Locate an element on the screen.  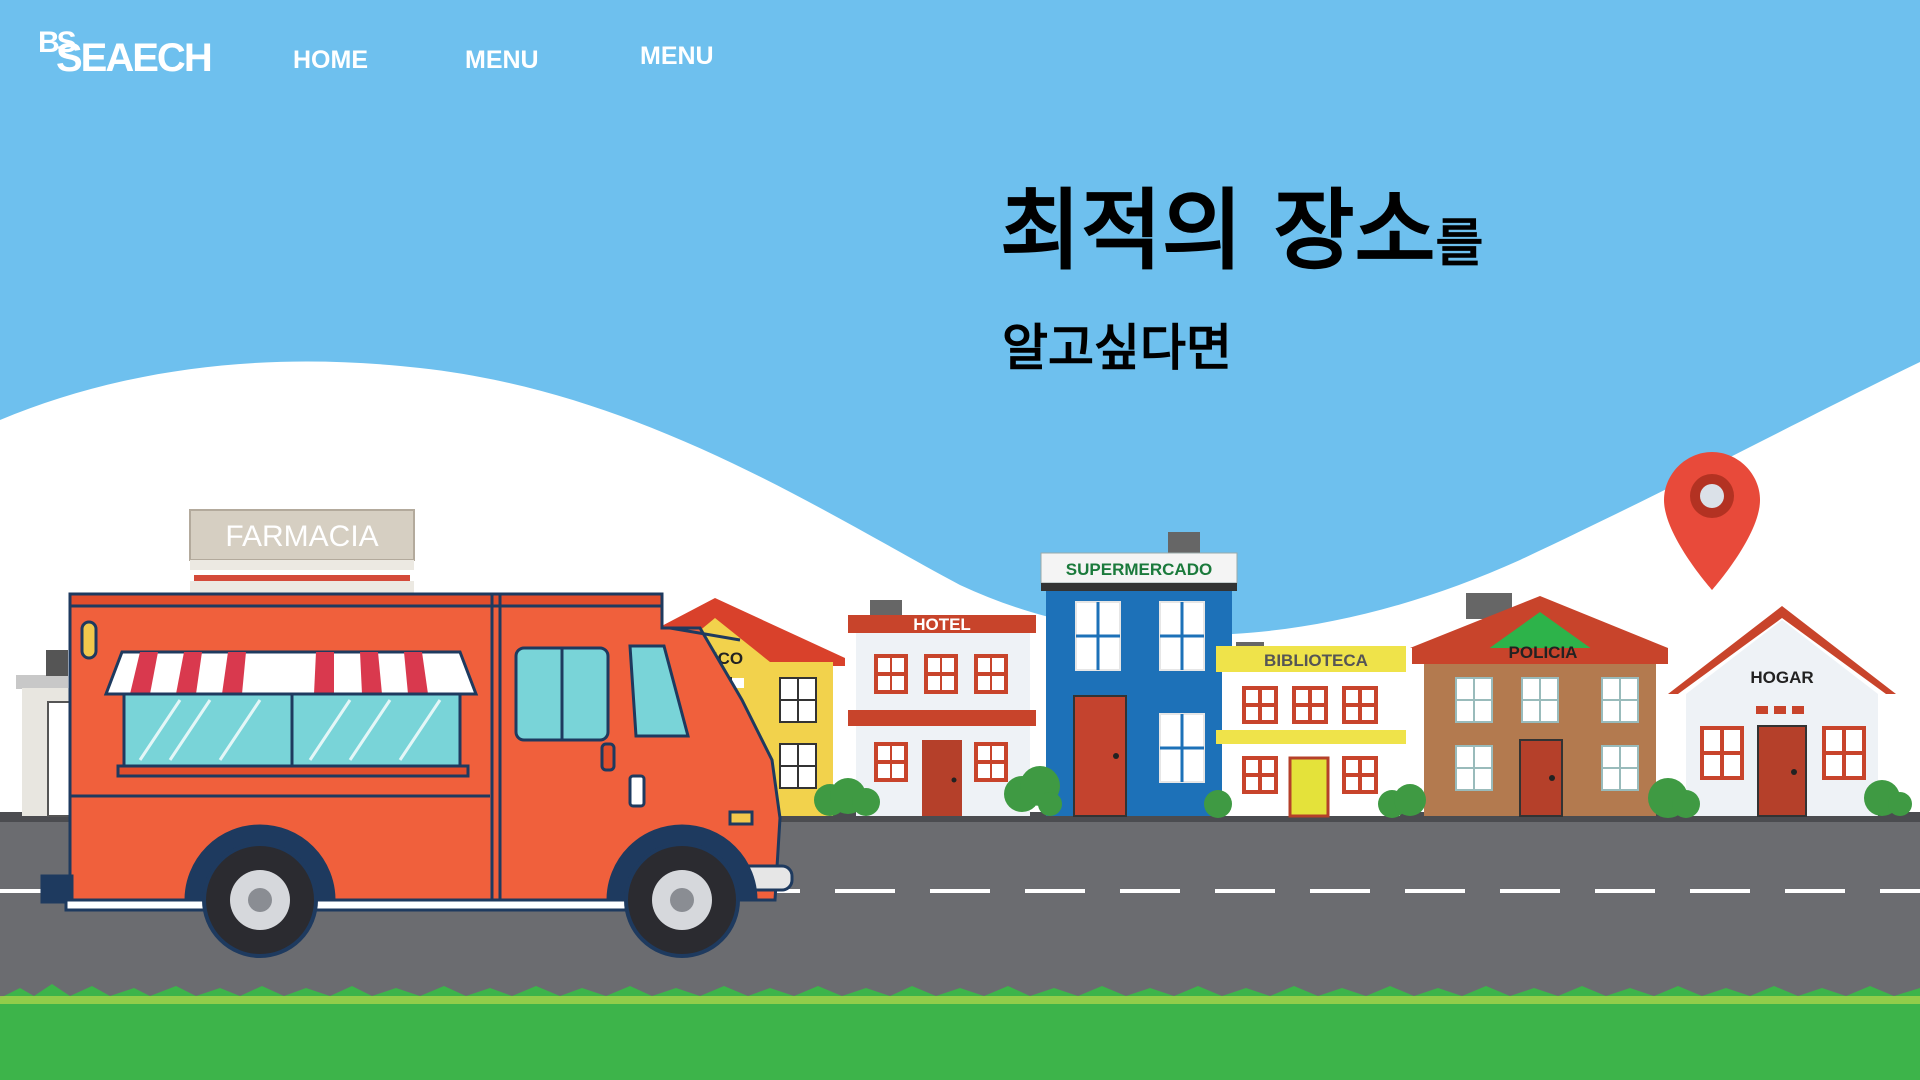
sign-hotel: HOTEL is located at coordinates (942, 624).